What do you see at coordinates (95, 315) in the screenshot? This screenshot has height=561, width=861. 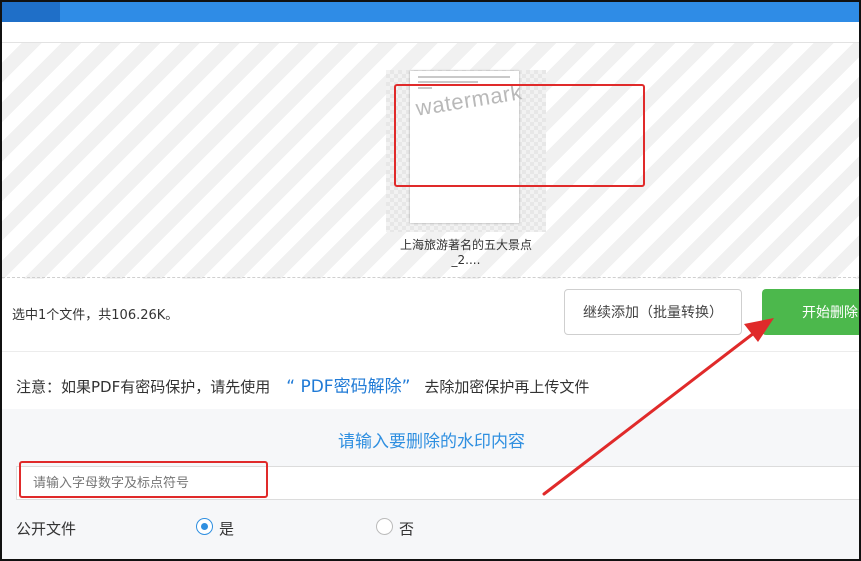 I see `selection-info-text: 选中1个文件，共106.26K。` at bounding box center [95, 315].